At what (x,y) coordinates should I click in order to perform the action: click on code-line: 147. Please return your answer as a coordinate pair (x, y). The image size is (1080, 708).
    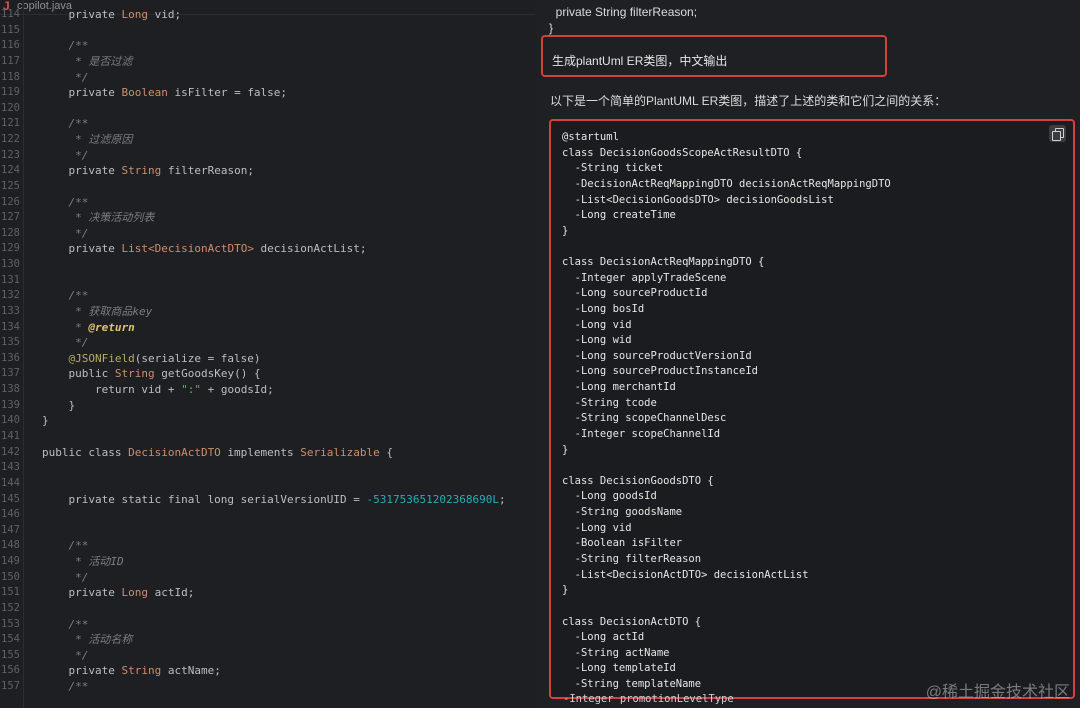
    Looking at the image, I should click on (267, 531).